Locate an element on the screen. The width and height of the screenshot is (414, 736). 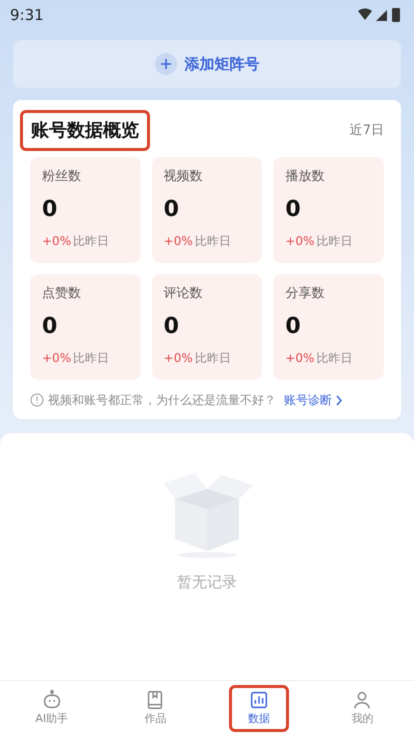
plus-icon is located at coordinates (165, 64).